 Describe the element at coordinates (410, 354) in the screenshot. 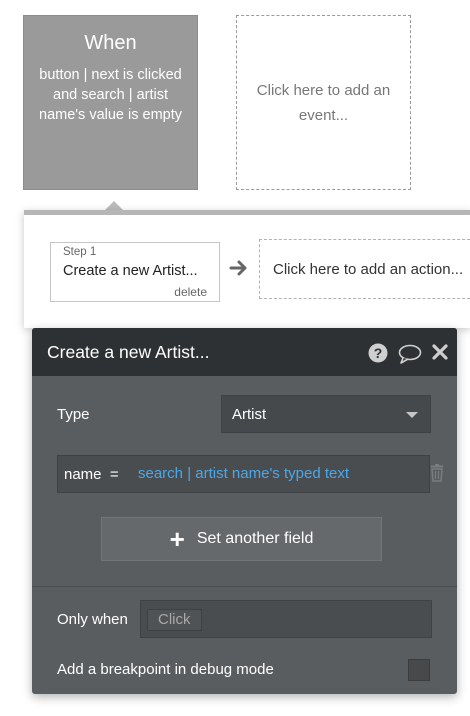

I see `comment-icon` at that location.